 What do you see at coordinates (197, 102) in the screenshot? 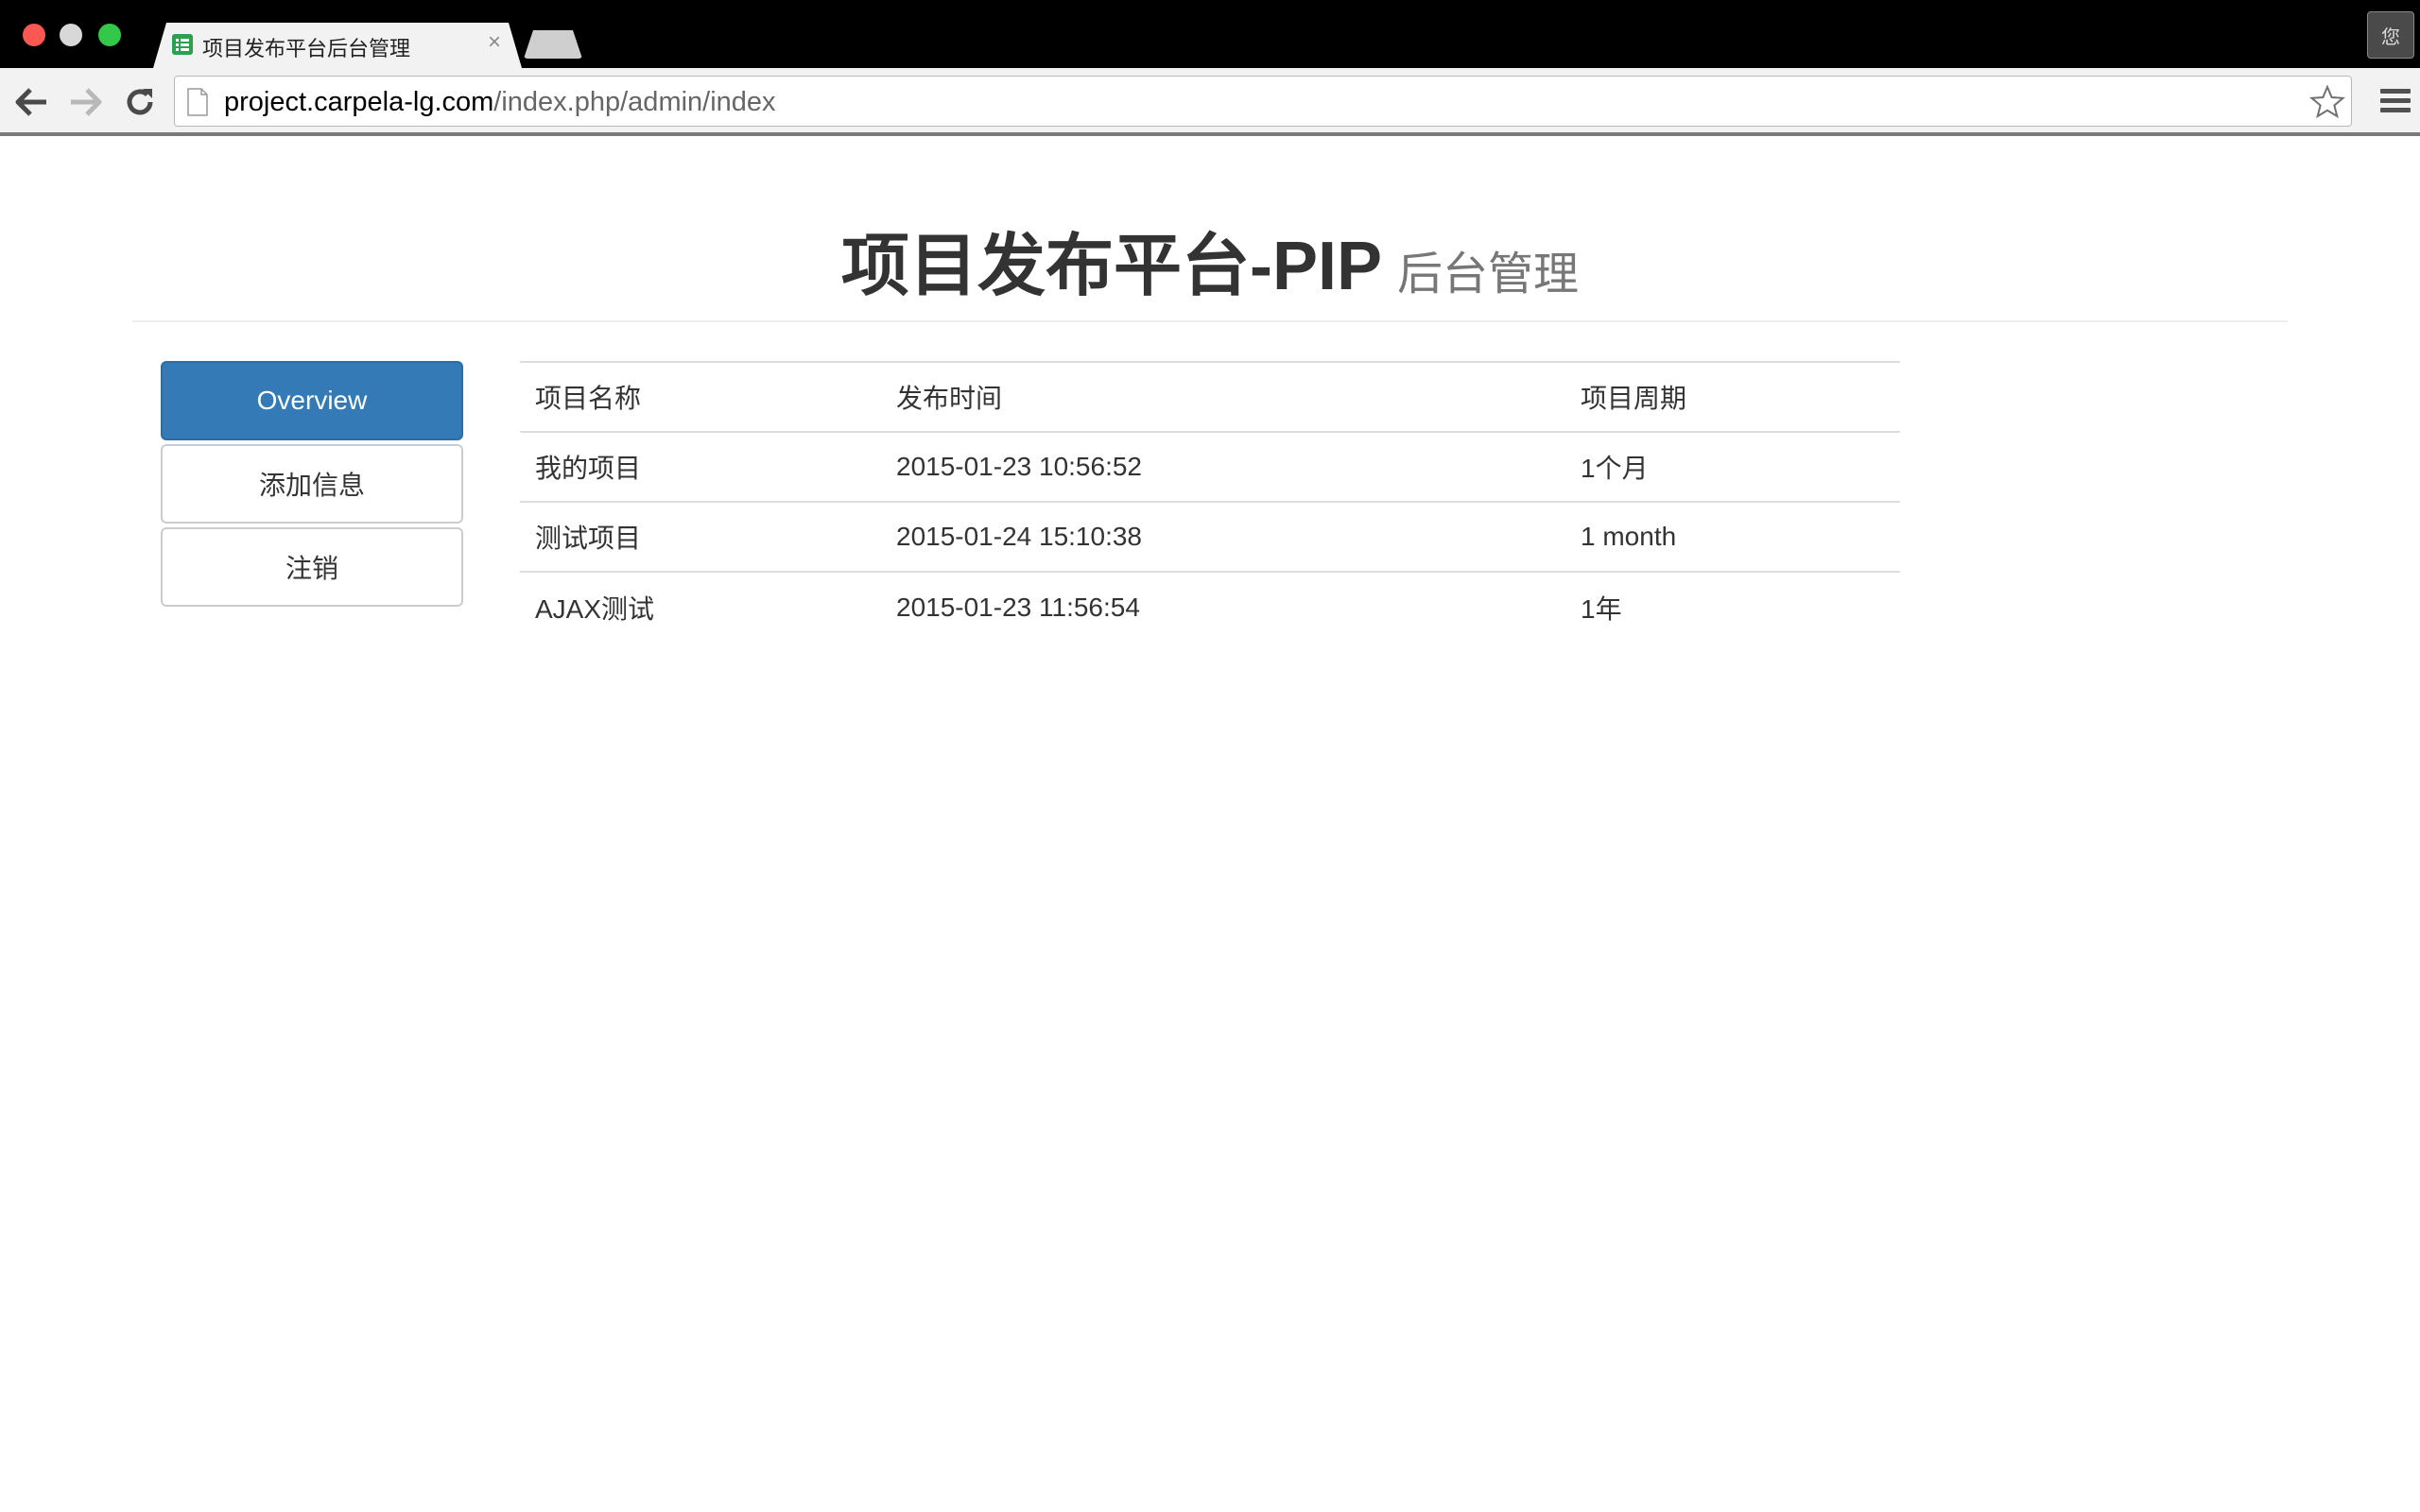
I see `page-icon` at bounding box center [197, 102].